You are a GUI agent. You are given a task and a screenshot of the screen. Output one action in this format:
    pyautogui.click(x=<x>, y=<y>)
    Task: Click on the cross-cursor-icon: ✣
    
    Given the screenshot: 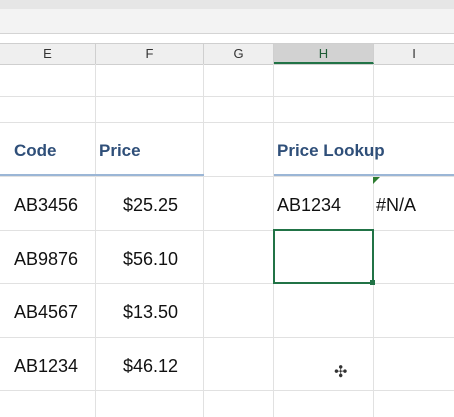 What is the action you would take?
    pyautogui.click(x=341, y=372)
    